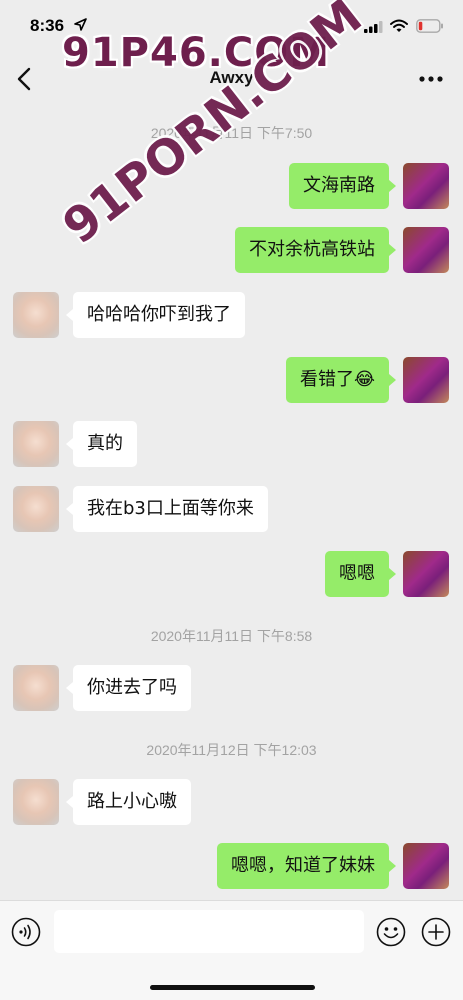  I want to click on voice-icon, so click(26, 932).